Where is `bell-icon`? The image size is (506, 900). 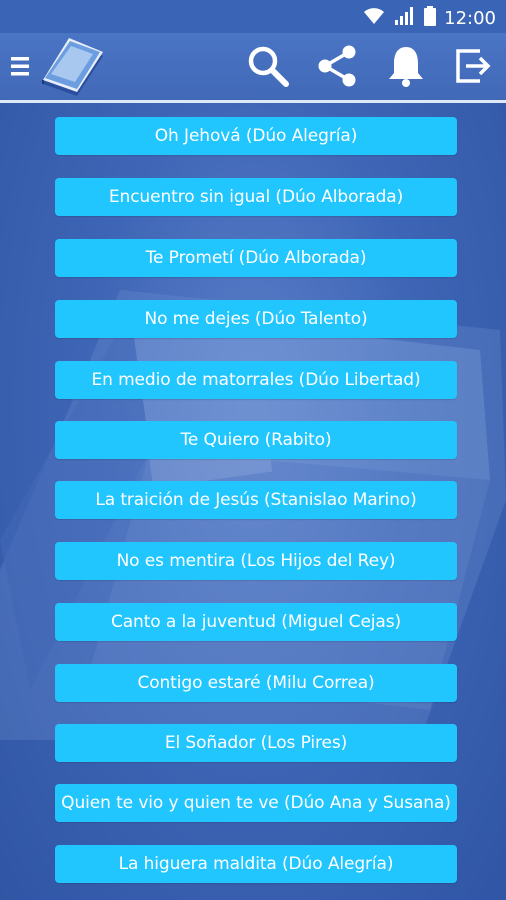 bell-icon is located at coordinates (406, 66).